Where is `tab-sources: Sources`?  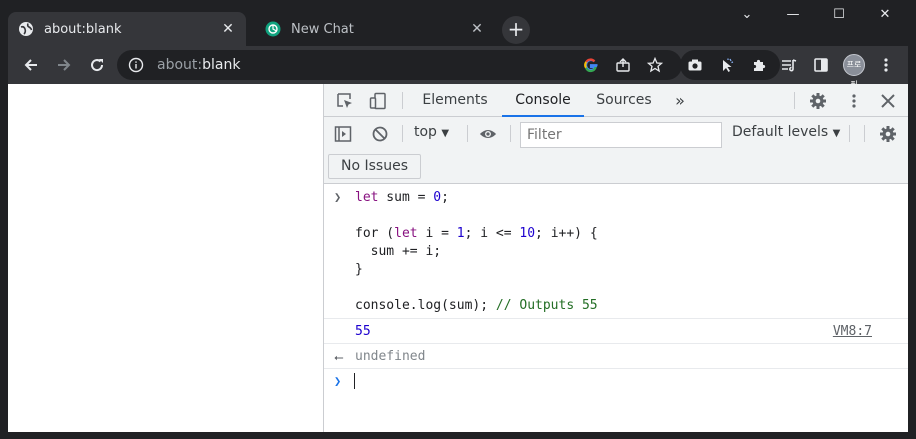
tab-sources: Sources is located at coordinates (624, 100).